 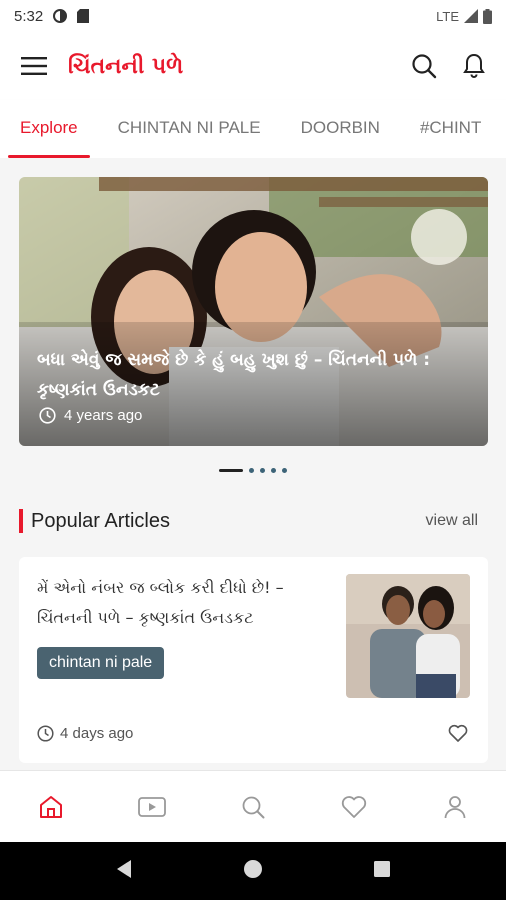 I want to click on home-icon, so click(x=51, y=807).